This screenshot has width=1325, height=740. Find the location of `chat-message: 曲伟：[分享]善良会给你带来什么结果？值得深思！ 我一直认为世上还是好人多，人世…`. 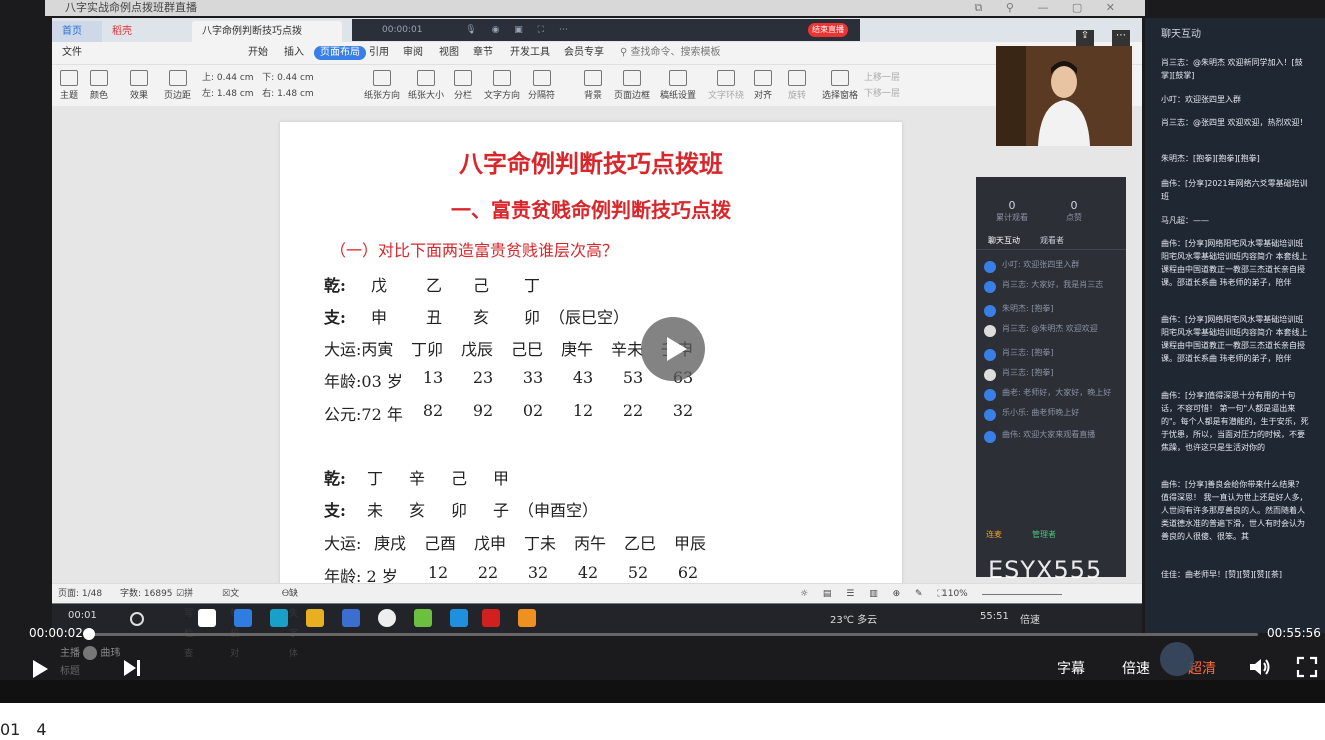

chat-message: 曲伟：[分享]善良会给你带来什么结果？值得深思！ 我一直认为世上还是好人多，人世… is located at coordinates (1234, 510).